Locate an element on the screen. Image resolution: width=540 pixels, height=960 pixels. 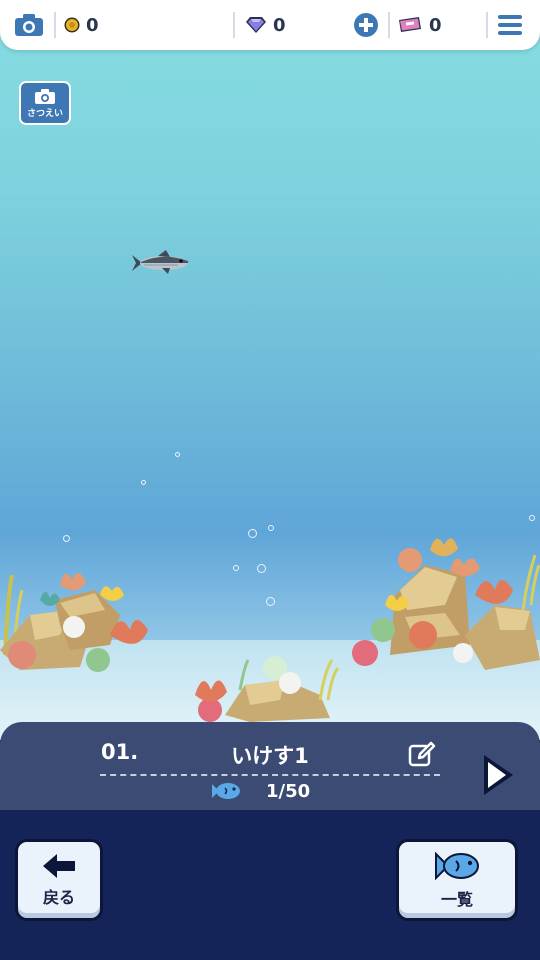
gem-counter: 0 is located at coordinates (265, 25).